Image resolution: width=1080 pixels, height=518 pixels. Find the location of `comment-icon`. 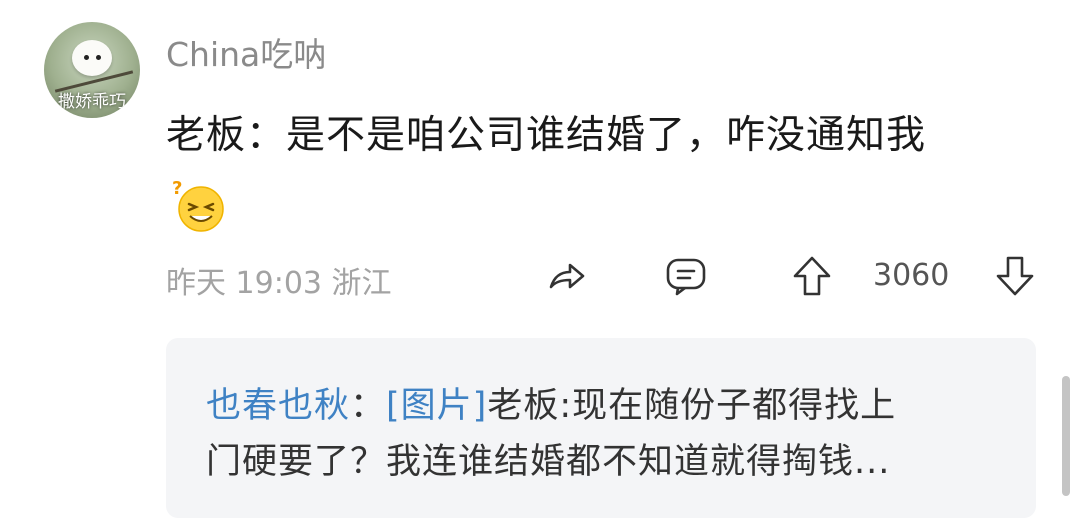

comment-icon is located at coordinates (686, 276).